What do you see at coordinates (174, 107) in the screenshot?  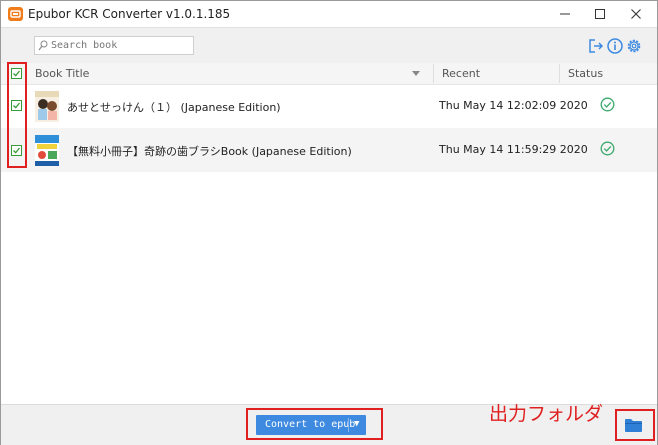 I see `book-title: あせとせっけん（１） (Japanese Edition)` at bounding box center [174, 107].